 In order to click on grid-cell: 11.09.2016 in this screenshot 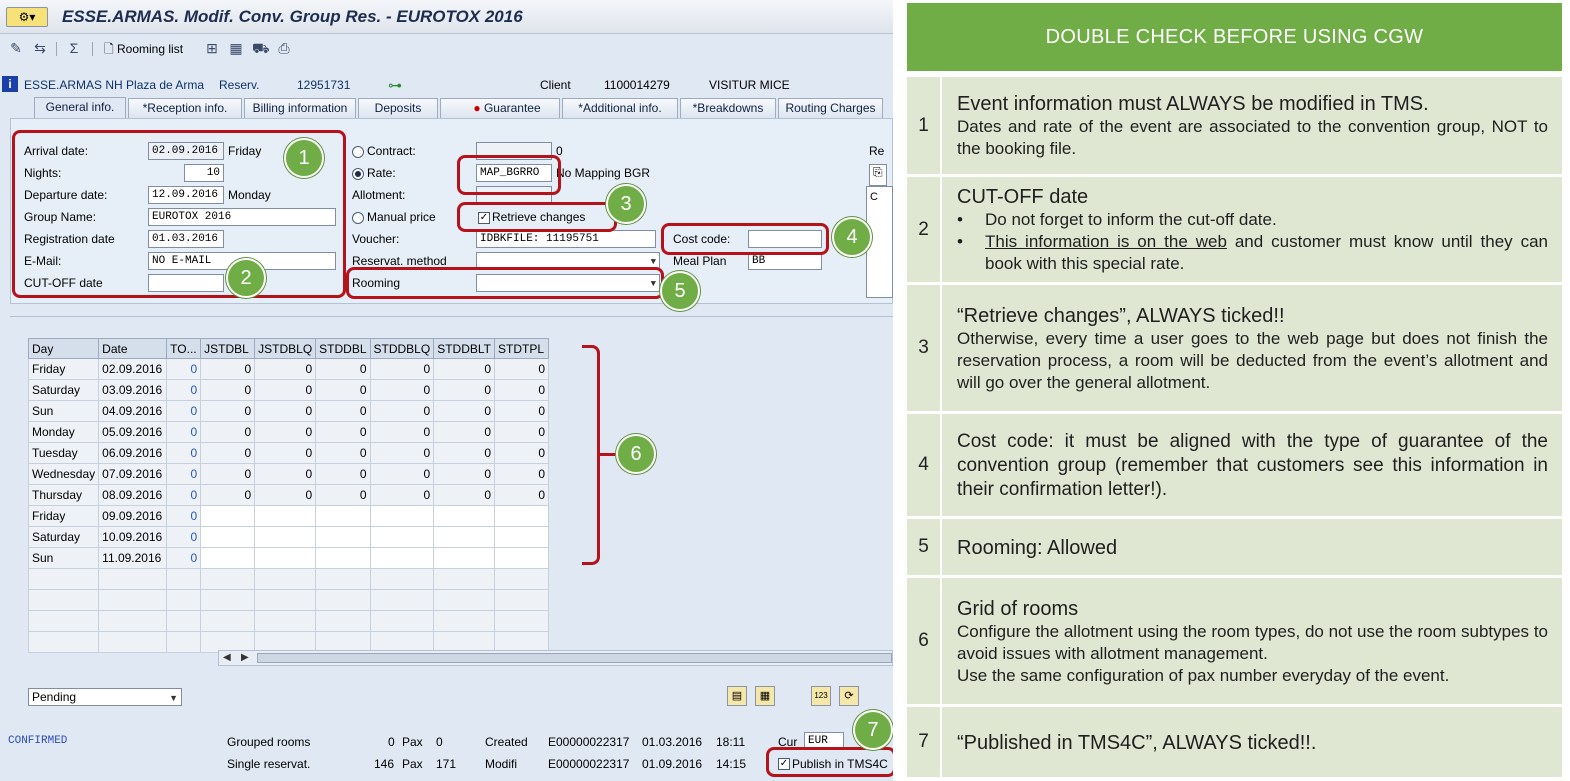, I will do `click(133, 558)`.